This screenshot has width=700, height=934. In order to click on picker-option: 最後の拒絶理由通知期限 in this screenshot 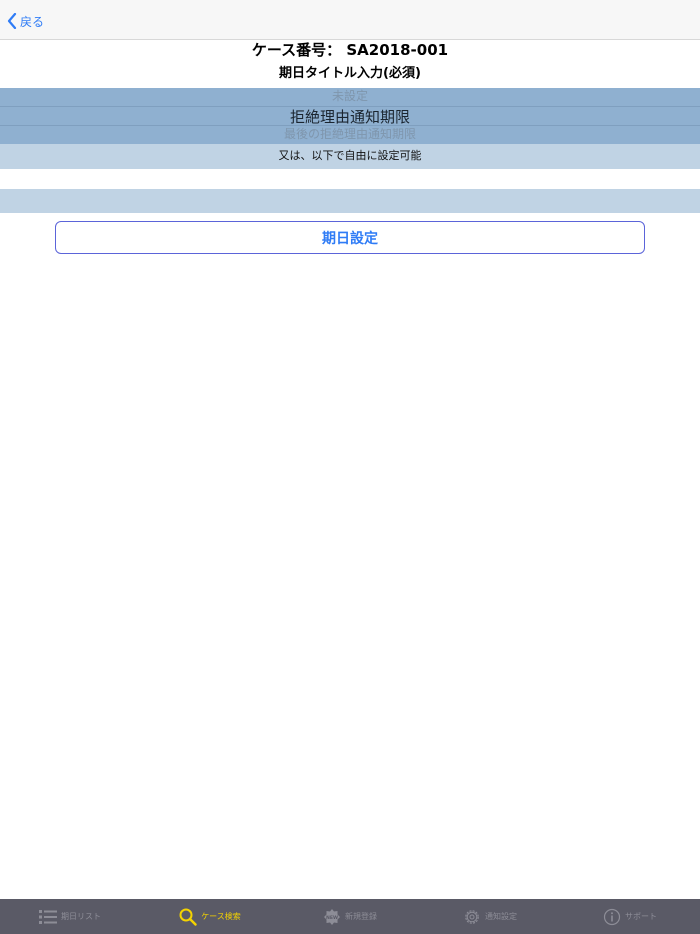, I will do `click(350, 133)`.